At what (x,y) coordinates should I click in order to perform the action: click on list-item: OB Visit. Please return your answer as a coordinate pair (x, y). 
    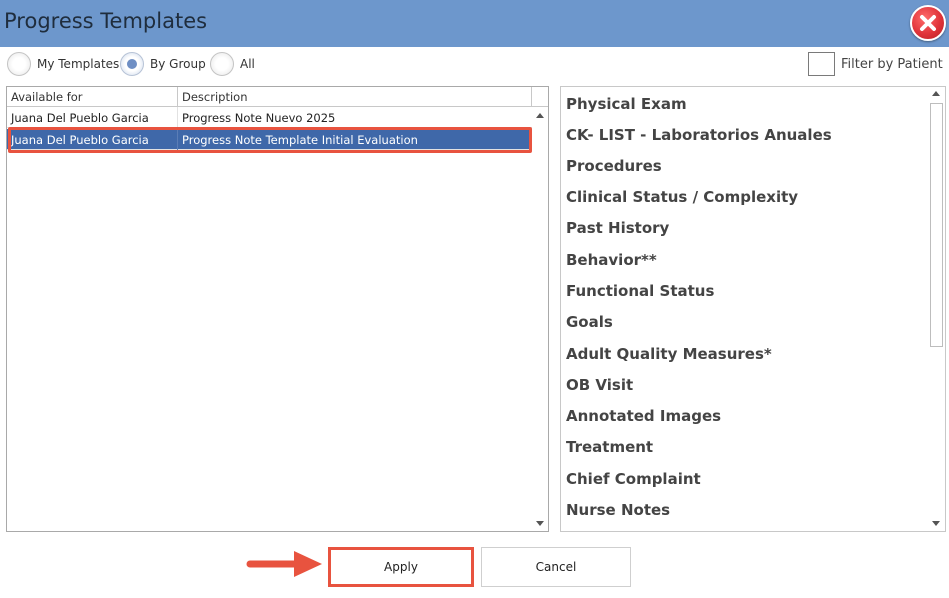
    Looking at the image, I should click on (599, 385).